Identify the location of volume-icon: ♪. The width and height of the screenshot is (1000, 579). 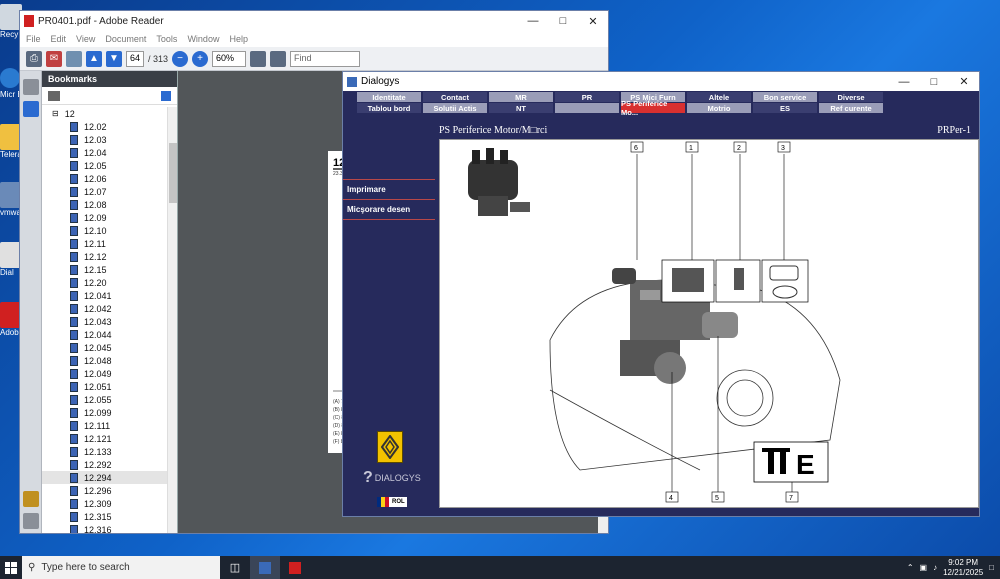
(935, 567).